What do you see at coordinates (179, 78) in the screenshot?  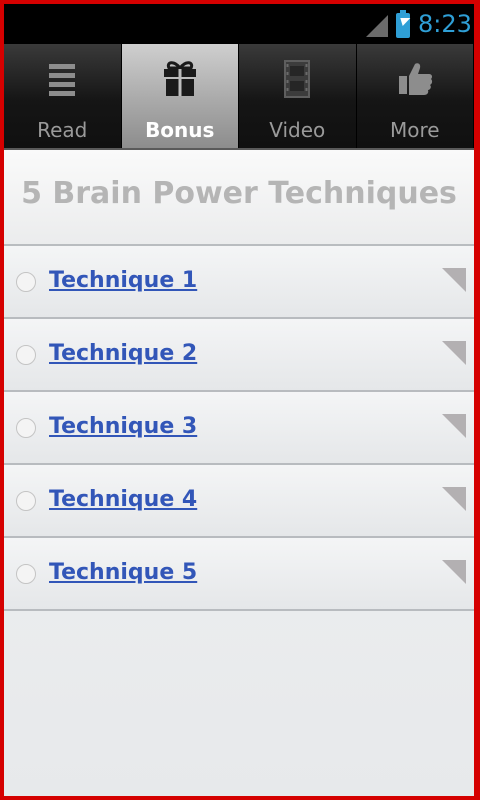 I see `gift-icon` at bounding box center [179, 78].